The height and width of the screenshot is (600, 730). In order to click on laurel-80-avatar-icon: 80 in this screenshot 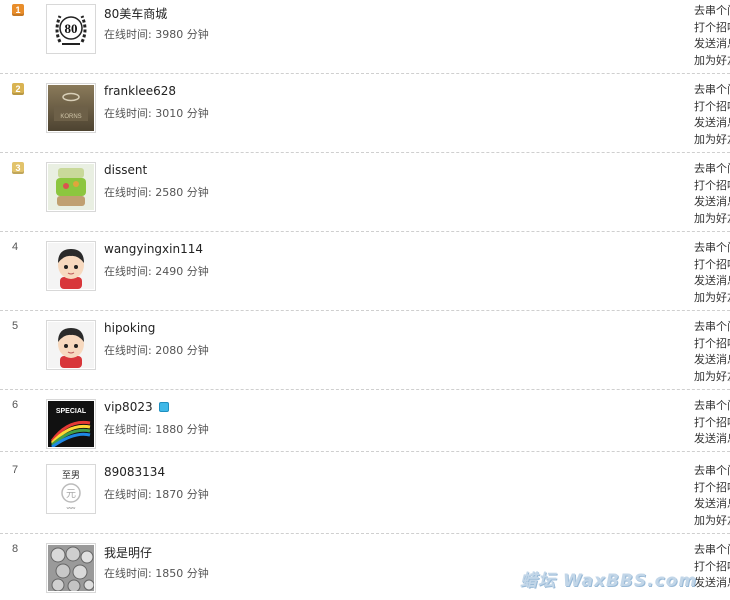, I will do `click(71, 29)`.